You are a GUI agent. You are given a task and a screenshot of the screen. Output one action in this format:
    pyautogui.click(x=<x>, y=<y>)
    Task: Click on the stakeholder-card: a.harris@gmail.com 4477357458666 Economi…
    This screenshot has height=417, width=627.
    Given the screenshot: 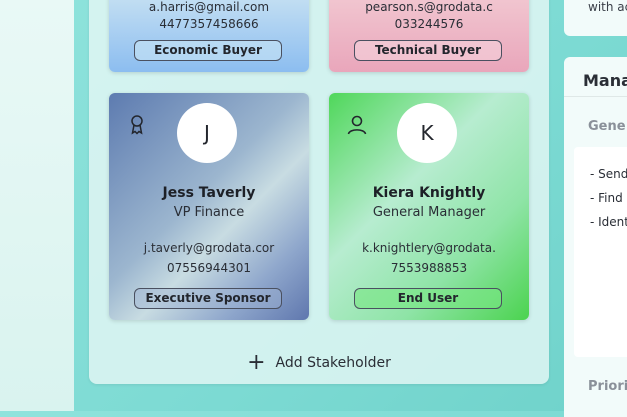 What is the action you would take?
    pyautogui.click(x=209, y=36)
    